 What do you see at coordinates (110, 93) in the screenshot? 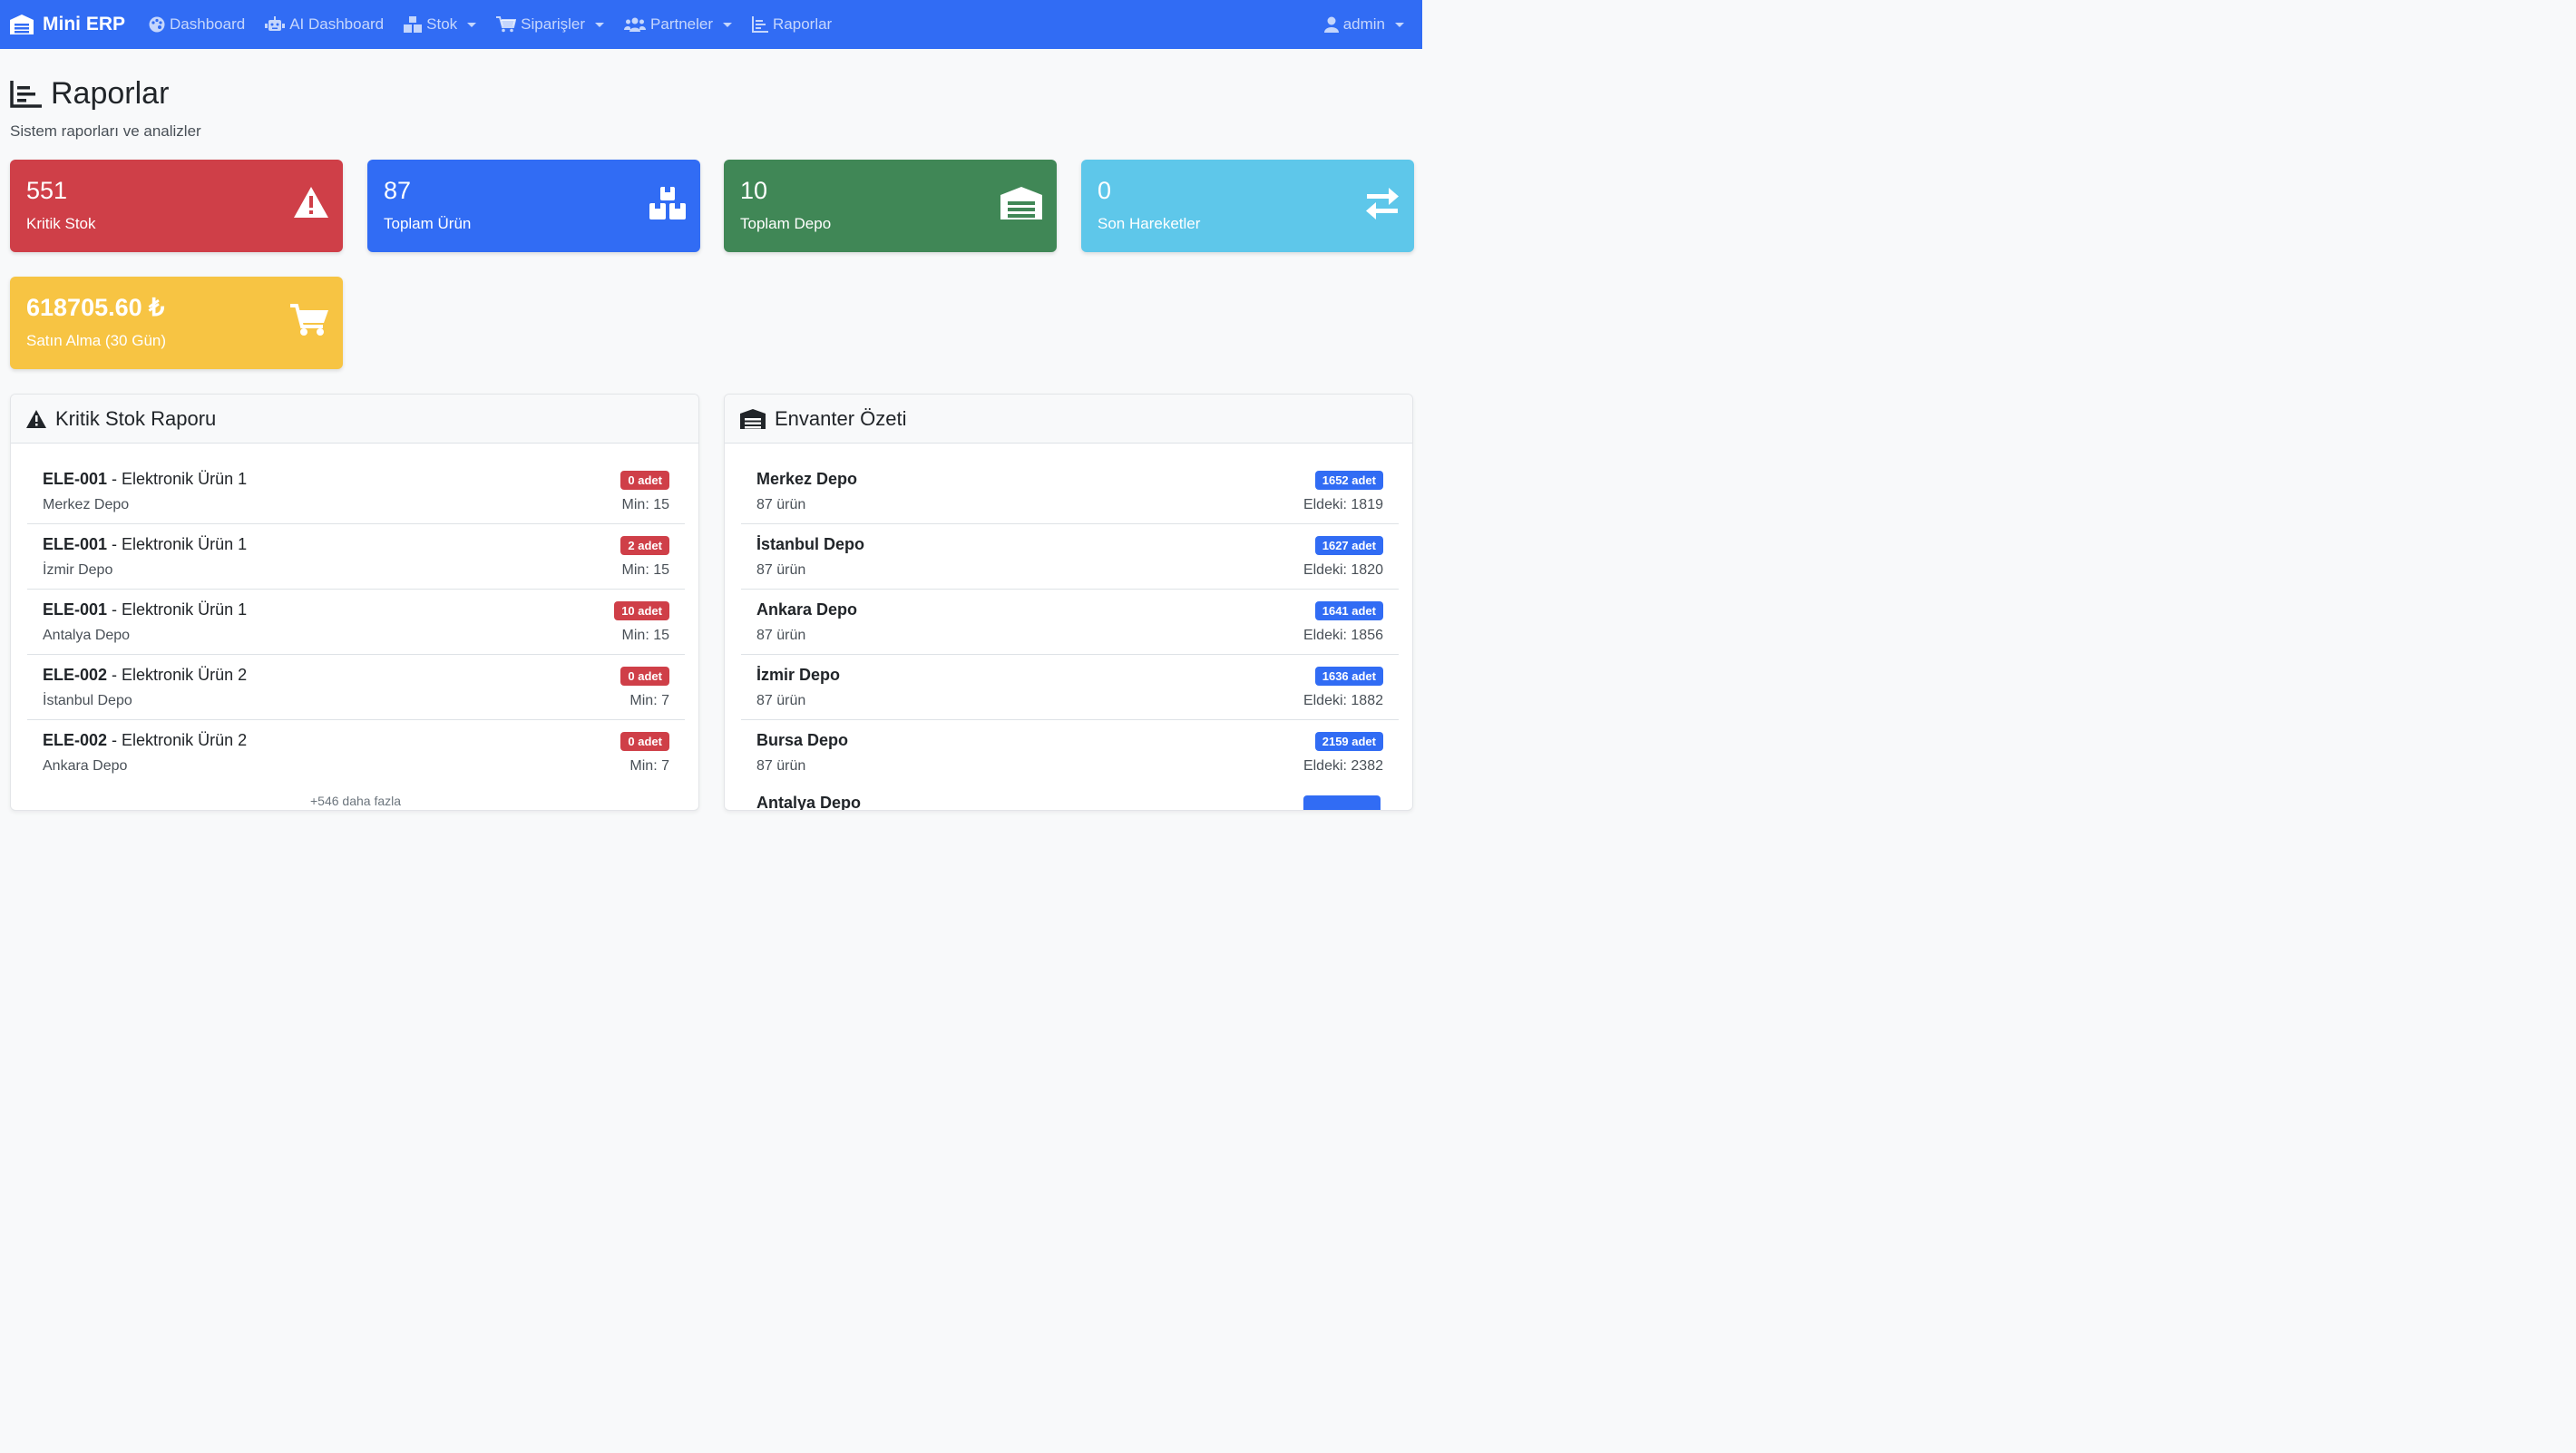
I see `page-title-text: Raporlar` at bounding box center [110, 93].